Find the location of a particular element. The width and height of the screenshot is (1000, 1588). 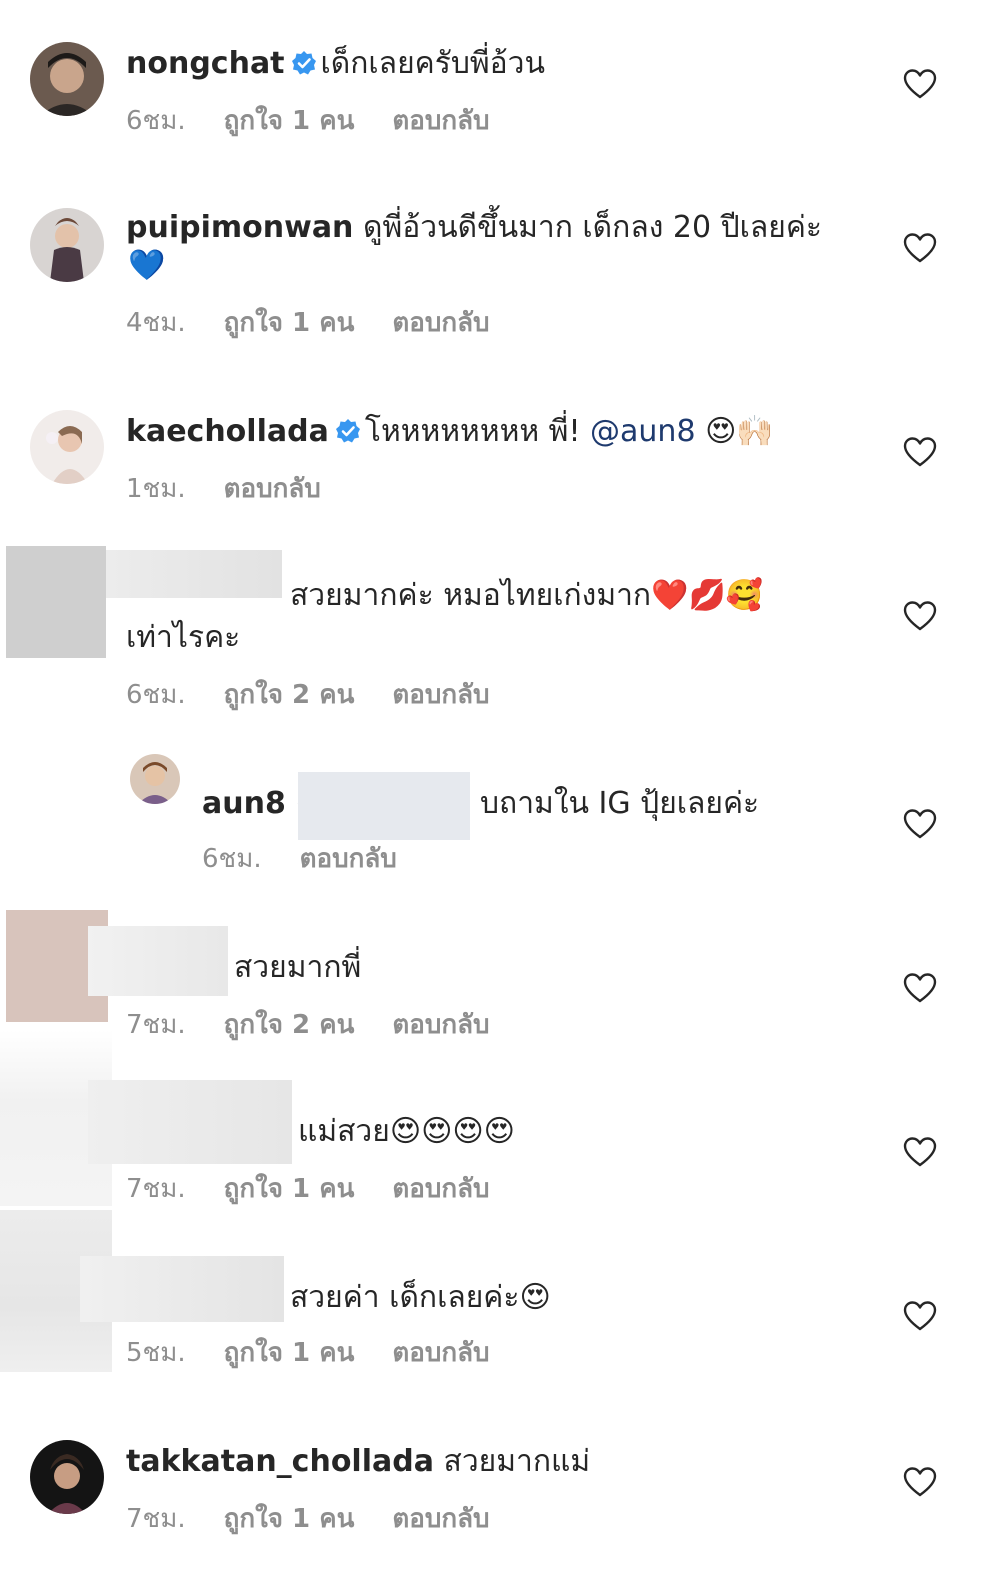

comment-username: puipimonwan is located at coordinates (239, 227).